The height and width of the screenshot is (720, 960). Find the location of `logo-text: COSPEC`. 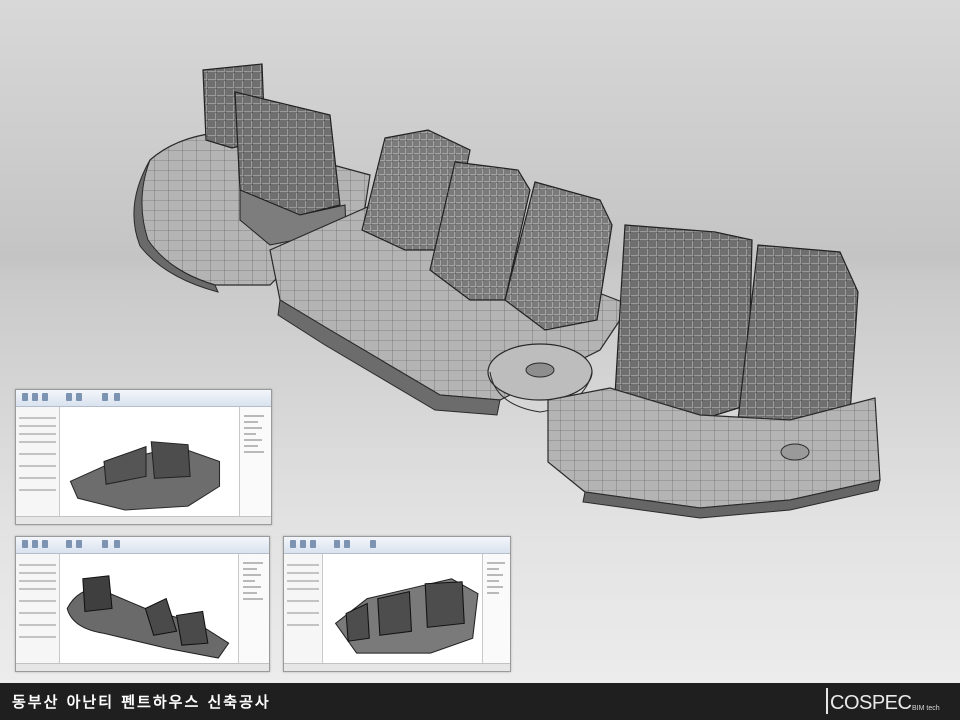

logo-text: COSPEC is located at coordinates (871, 703).